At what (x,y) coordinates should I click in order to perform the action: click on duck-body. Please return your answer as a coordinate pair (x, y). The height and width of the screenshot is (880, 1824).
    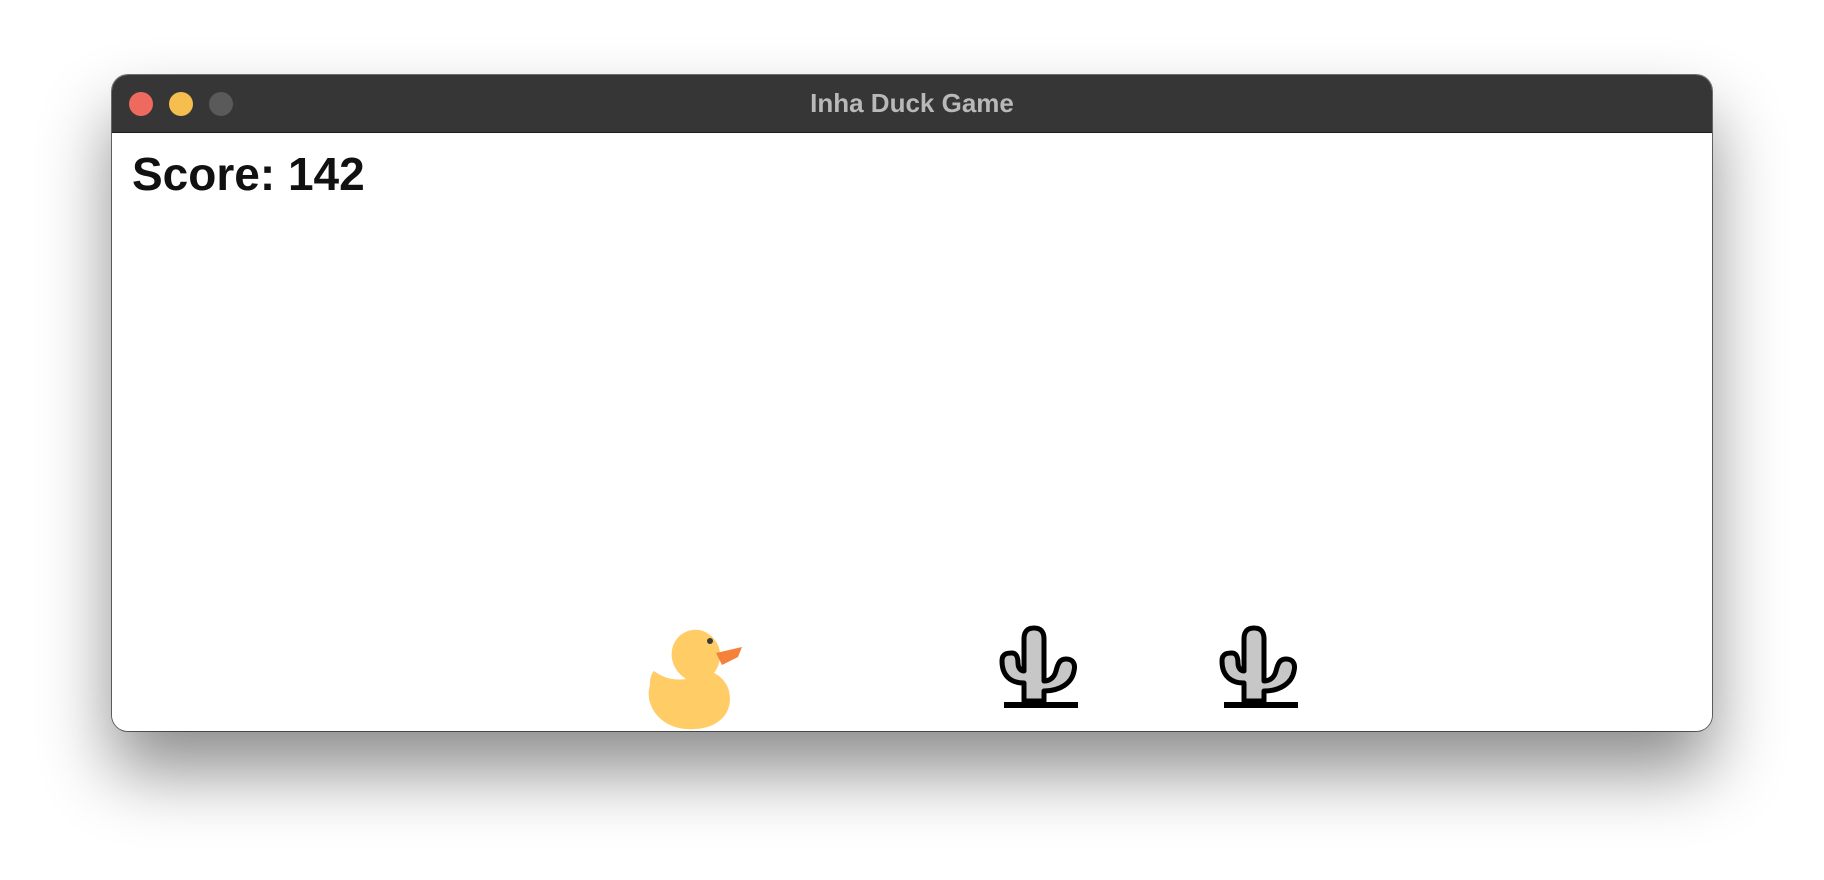
    Looking at the image, I should click on (689, 679).